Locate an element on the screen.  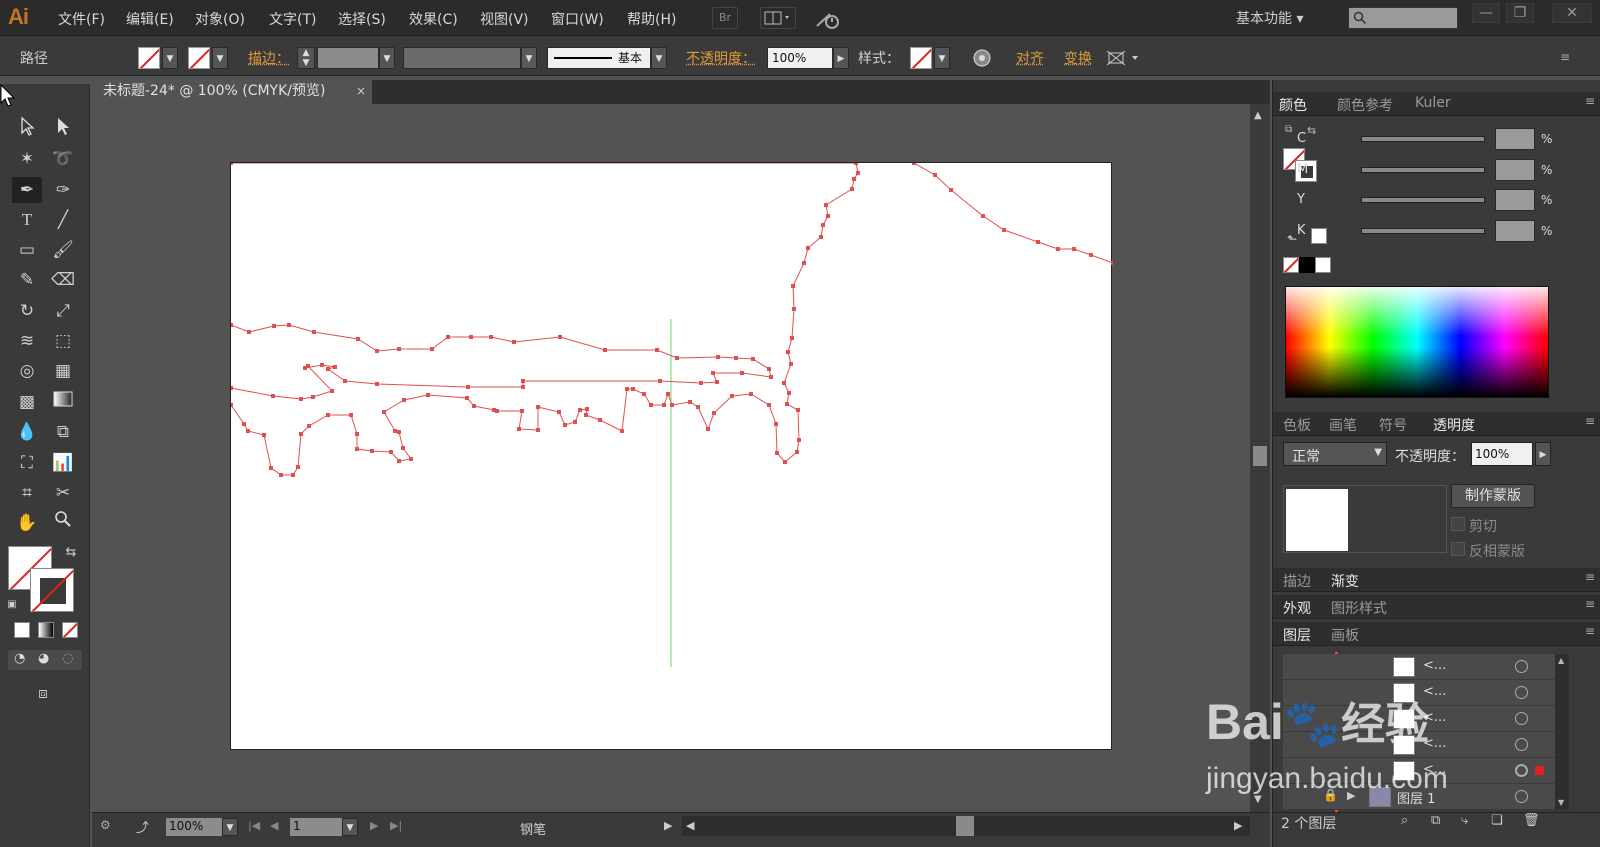
tab-artboards: 画板 is located at coordinates (1345, 635).